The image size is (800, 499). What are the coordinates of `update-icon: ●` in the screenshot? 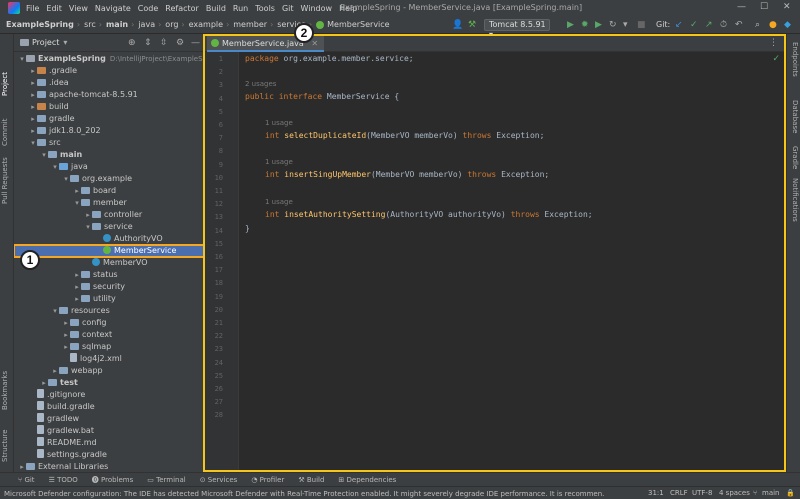 It's located at (773, 25).